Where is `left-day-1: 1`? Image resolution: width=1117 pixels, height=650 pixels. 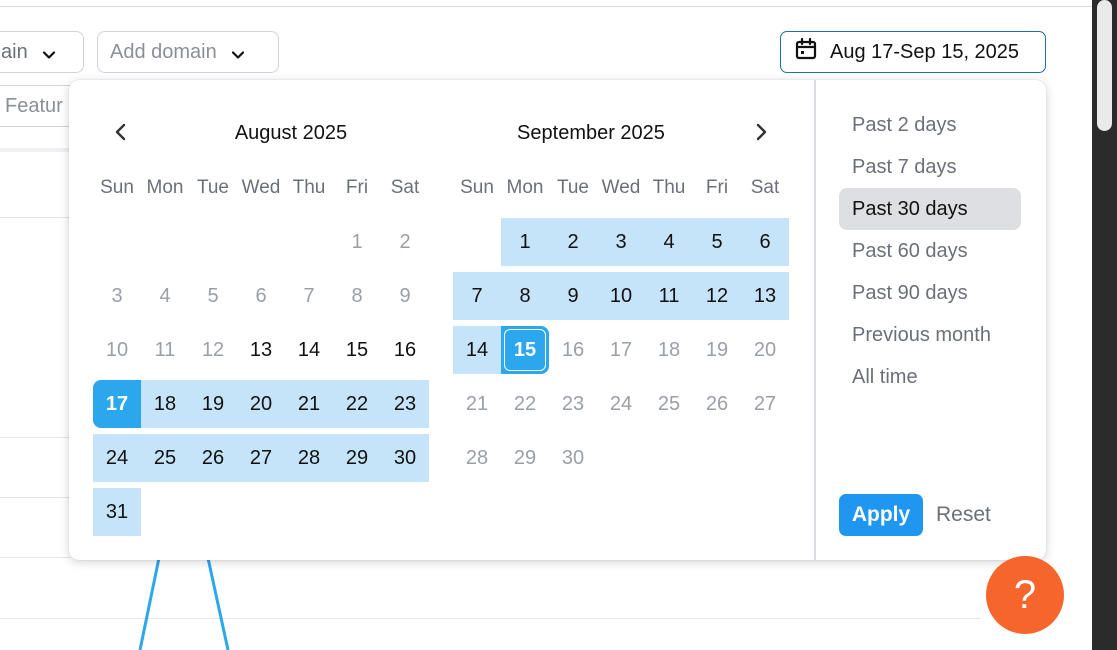
left-day-1: 1 is located at coordinates (357, 242).